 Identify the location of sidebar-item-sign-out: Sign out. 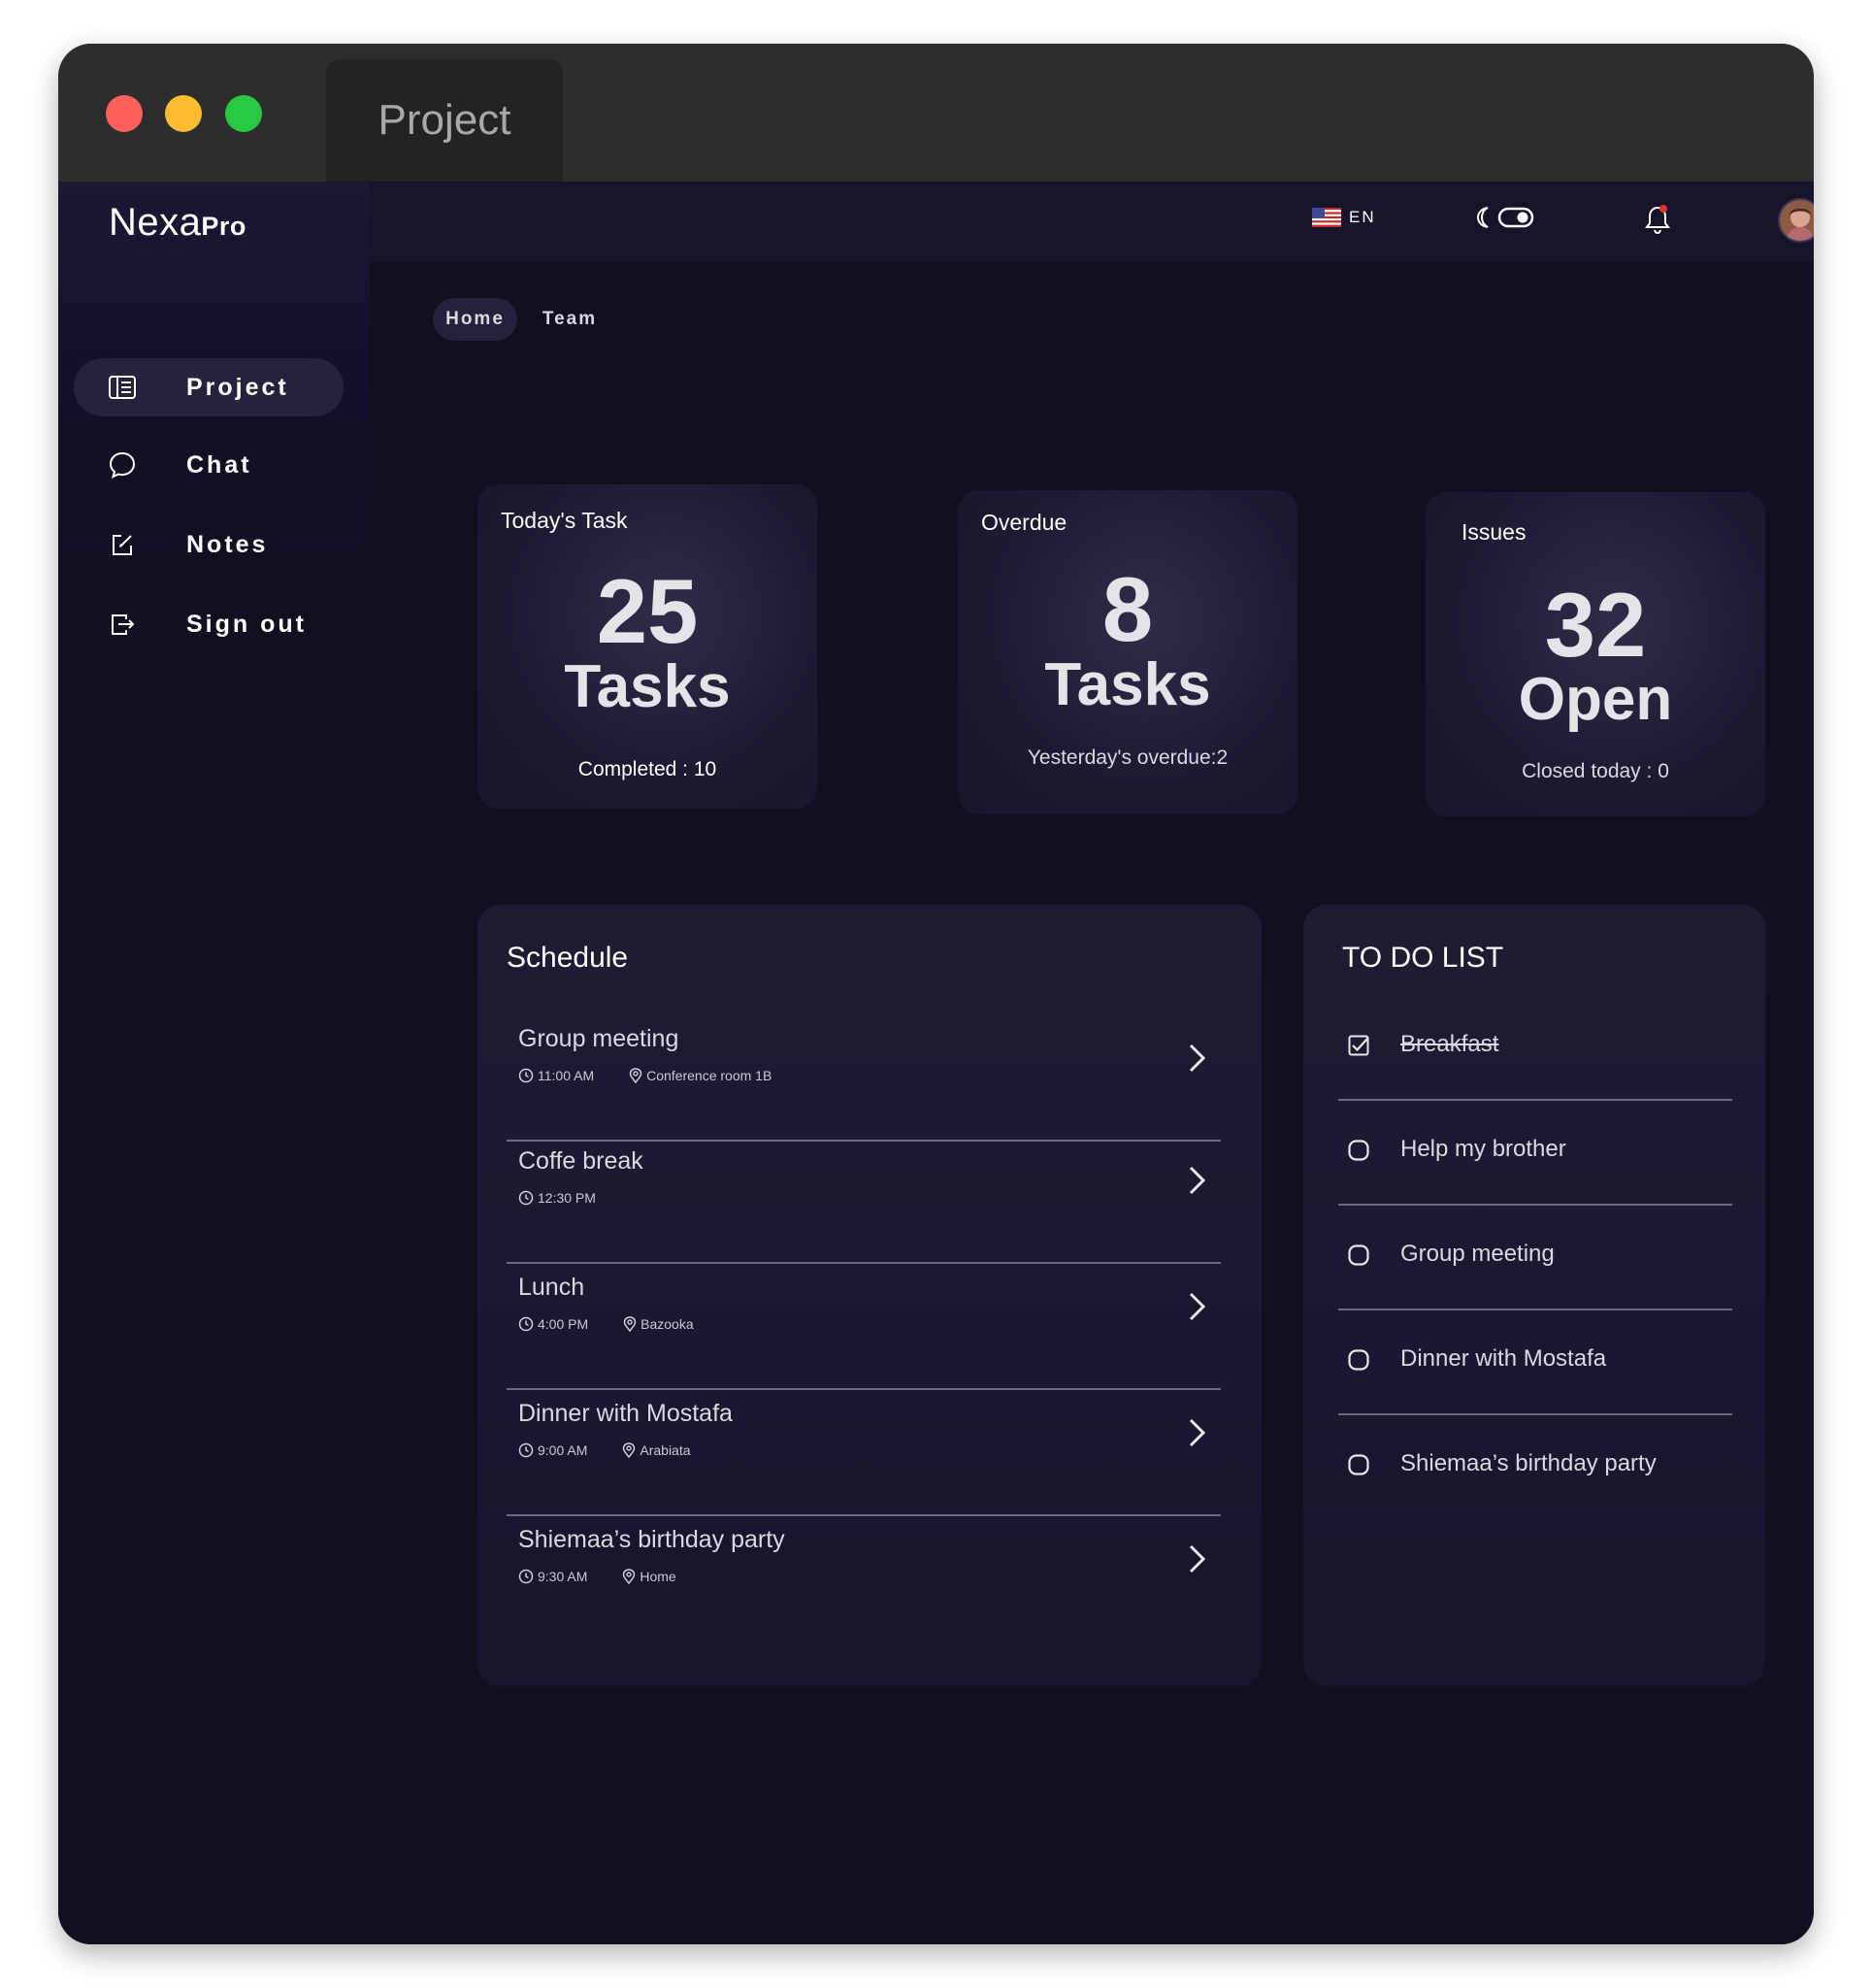
(209, 624).